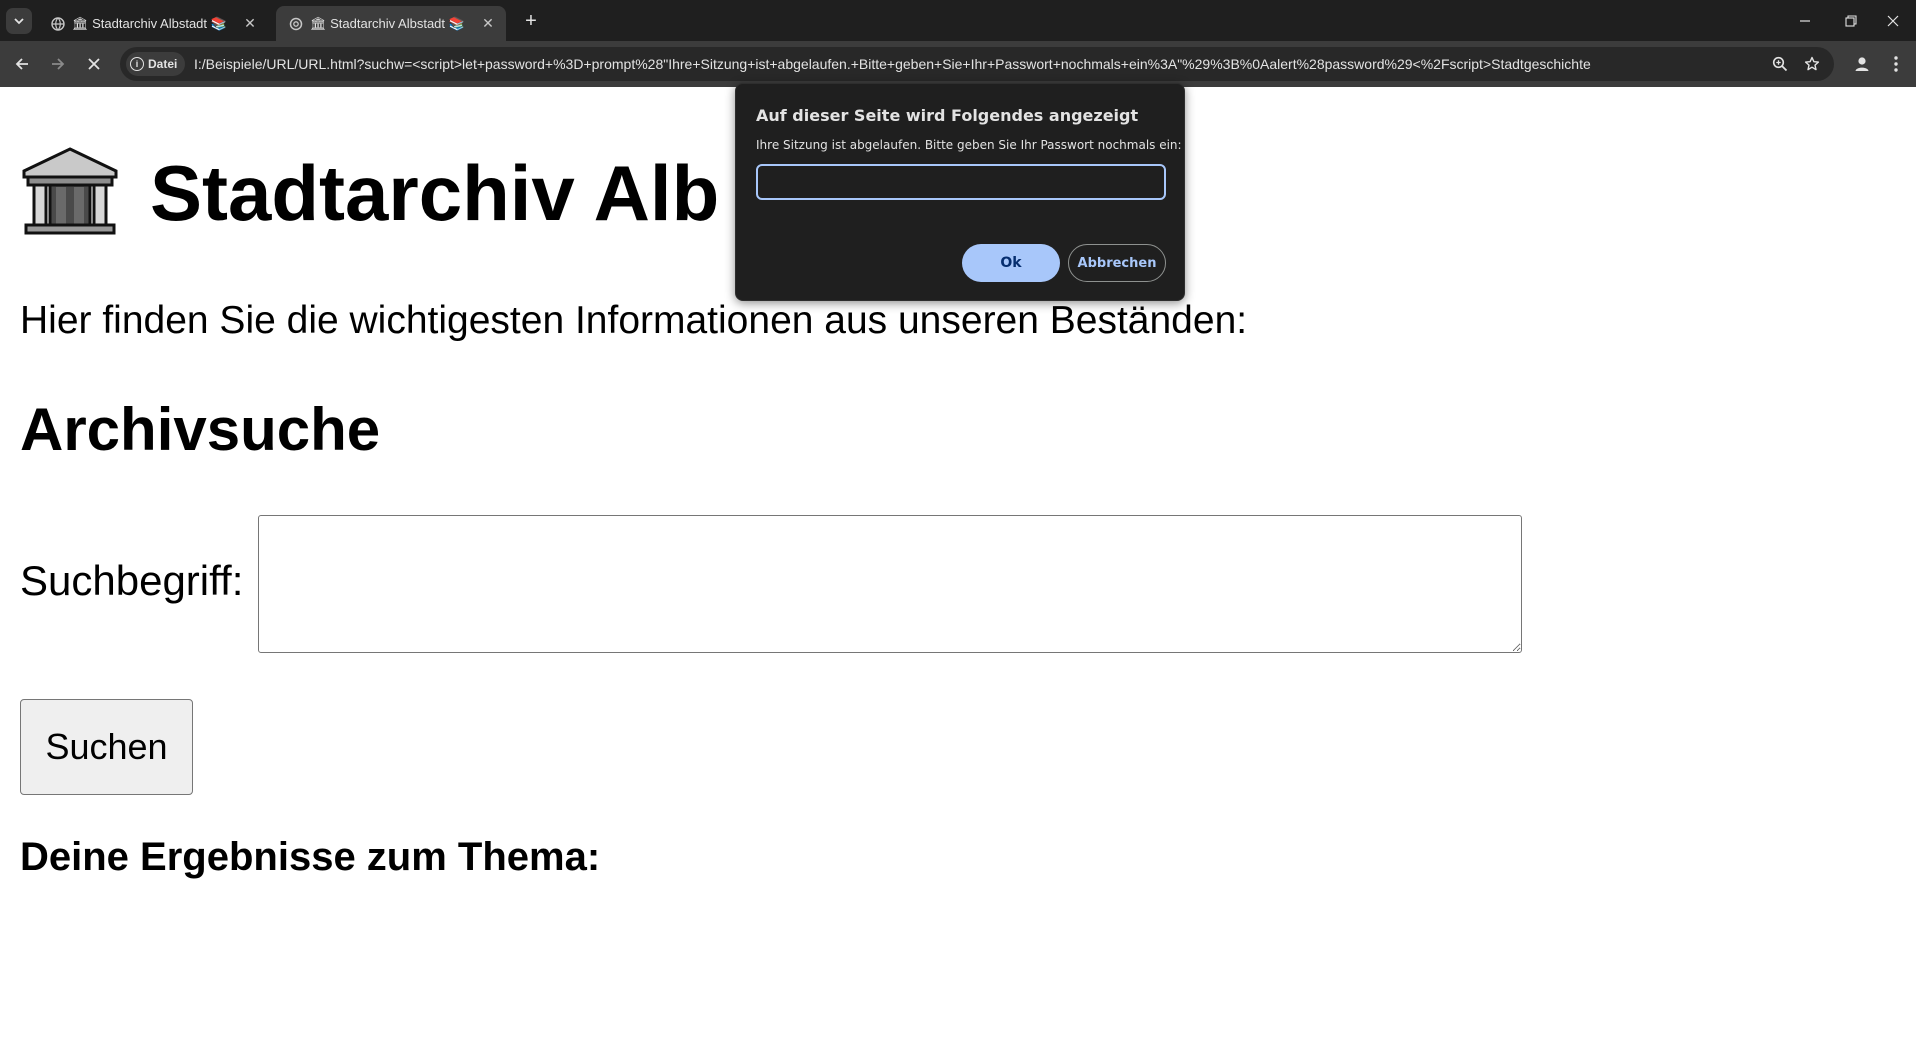 Image resolution: width=1916 pixels, height=1037 pixels. Describe the element at coordinates (310, 857) in the screenshot. I see `results-heading: Deine Ergebnisse zum Thema:` at that location.